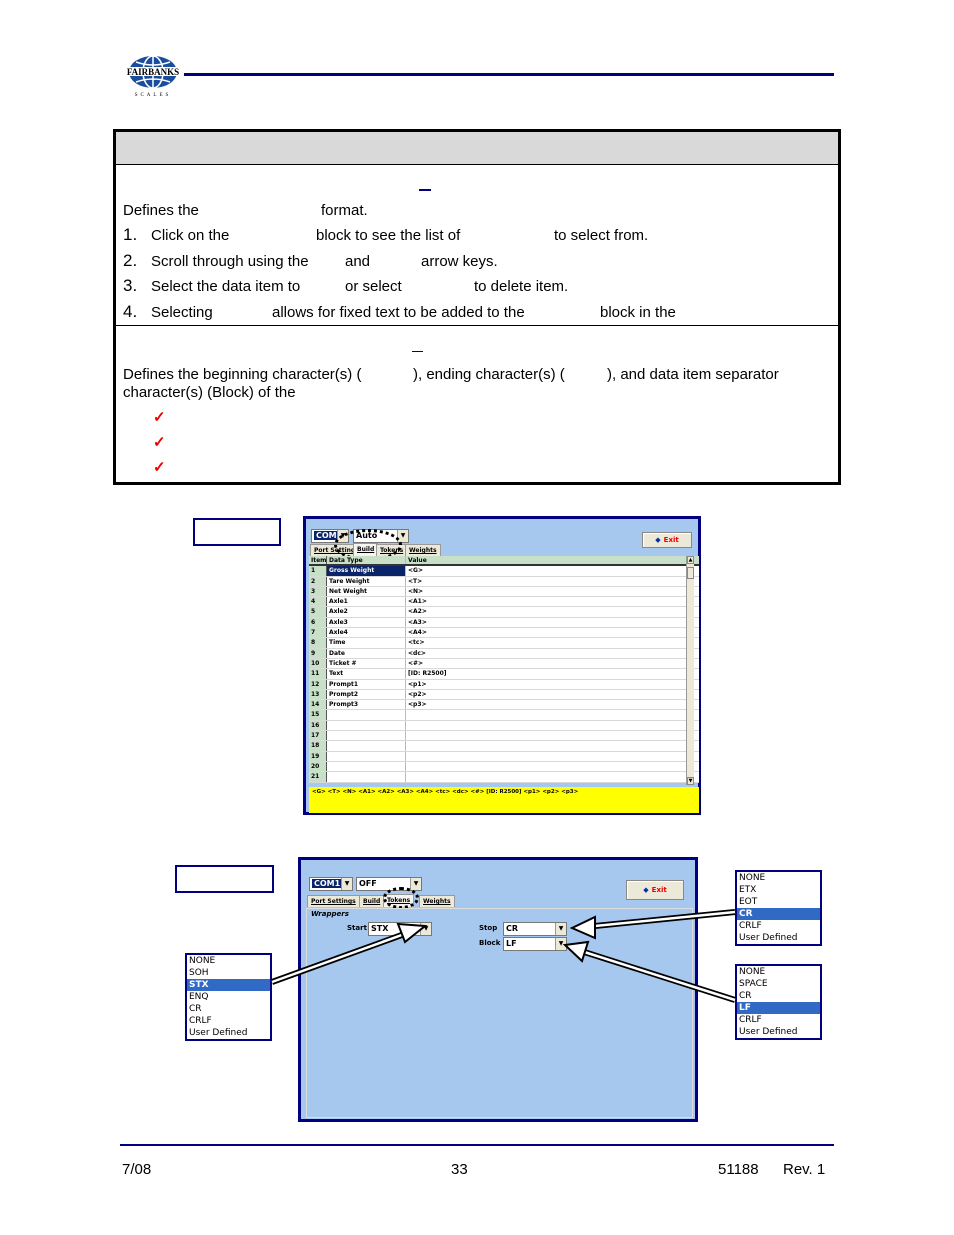 The image size is (954, 1235). What do you see at coordinates (137, 1169) in the screenshot?
I see `footer-date: 7/08` at bounding box center [137, 1169].